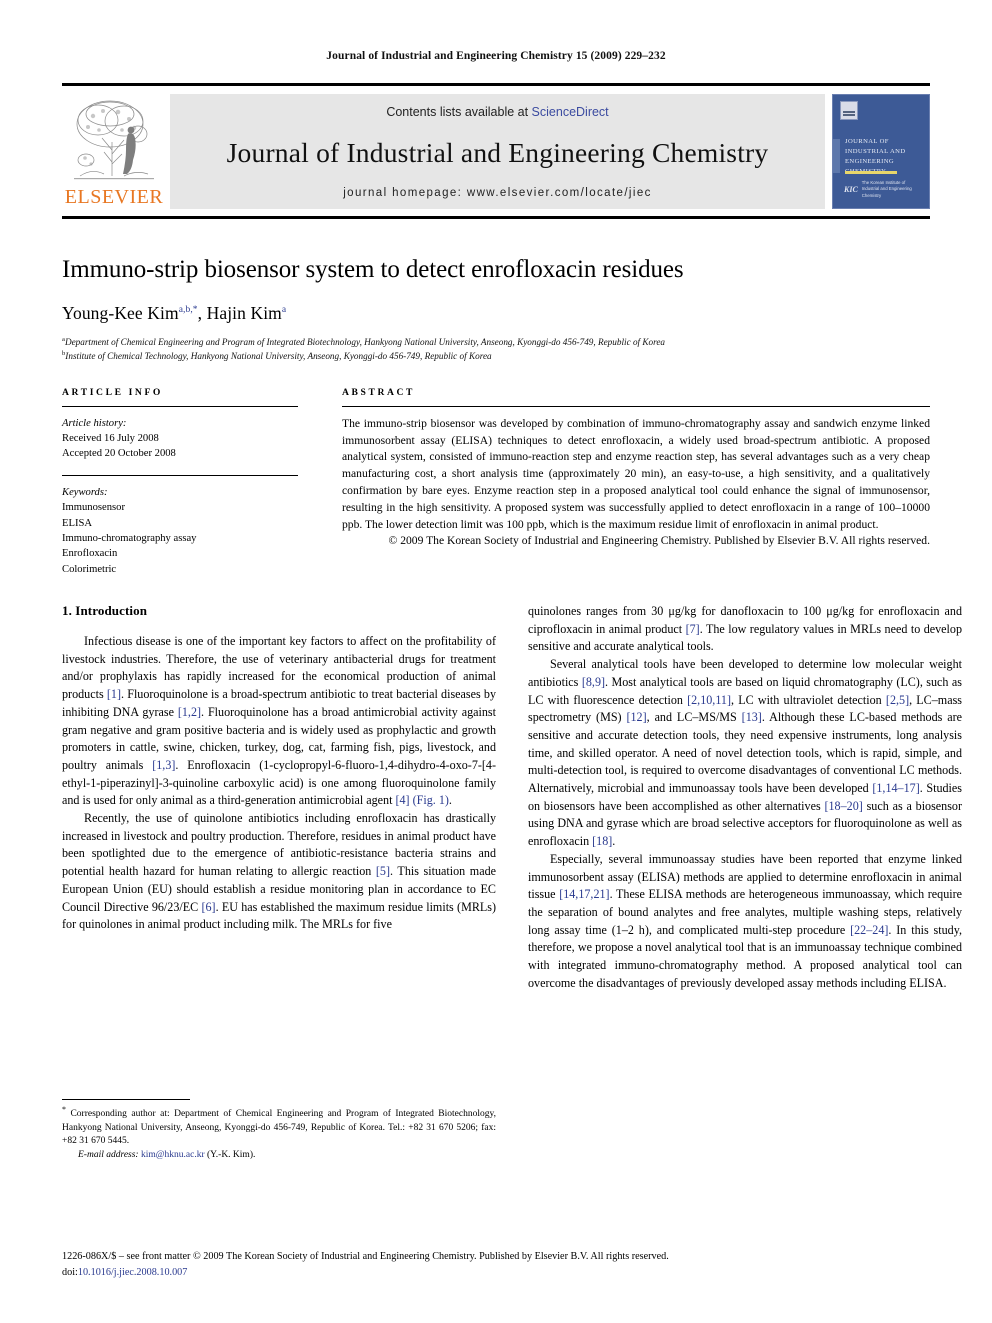 The width and height of the screenshot is (992, 1323). Describe the element at coordinates (163, 765) in the screenshot. I see `citation-ref: [1,3]` at that location.